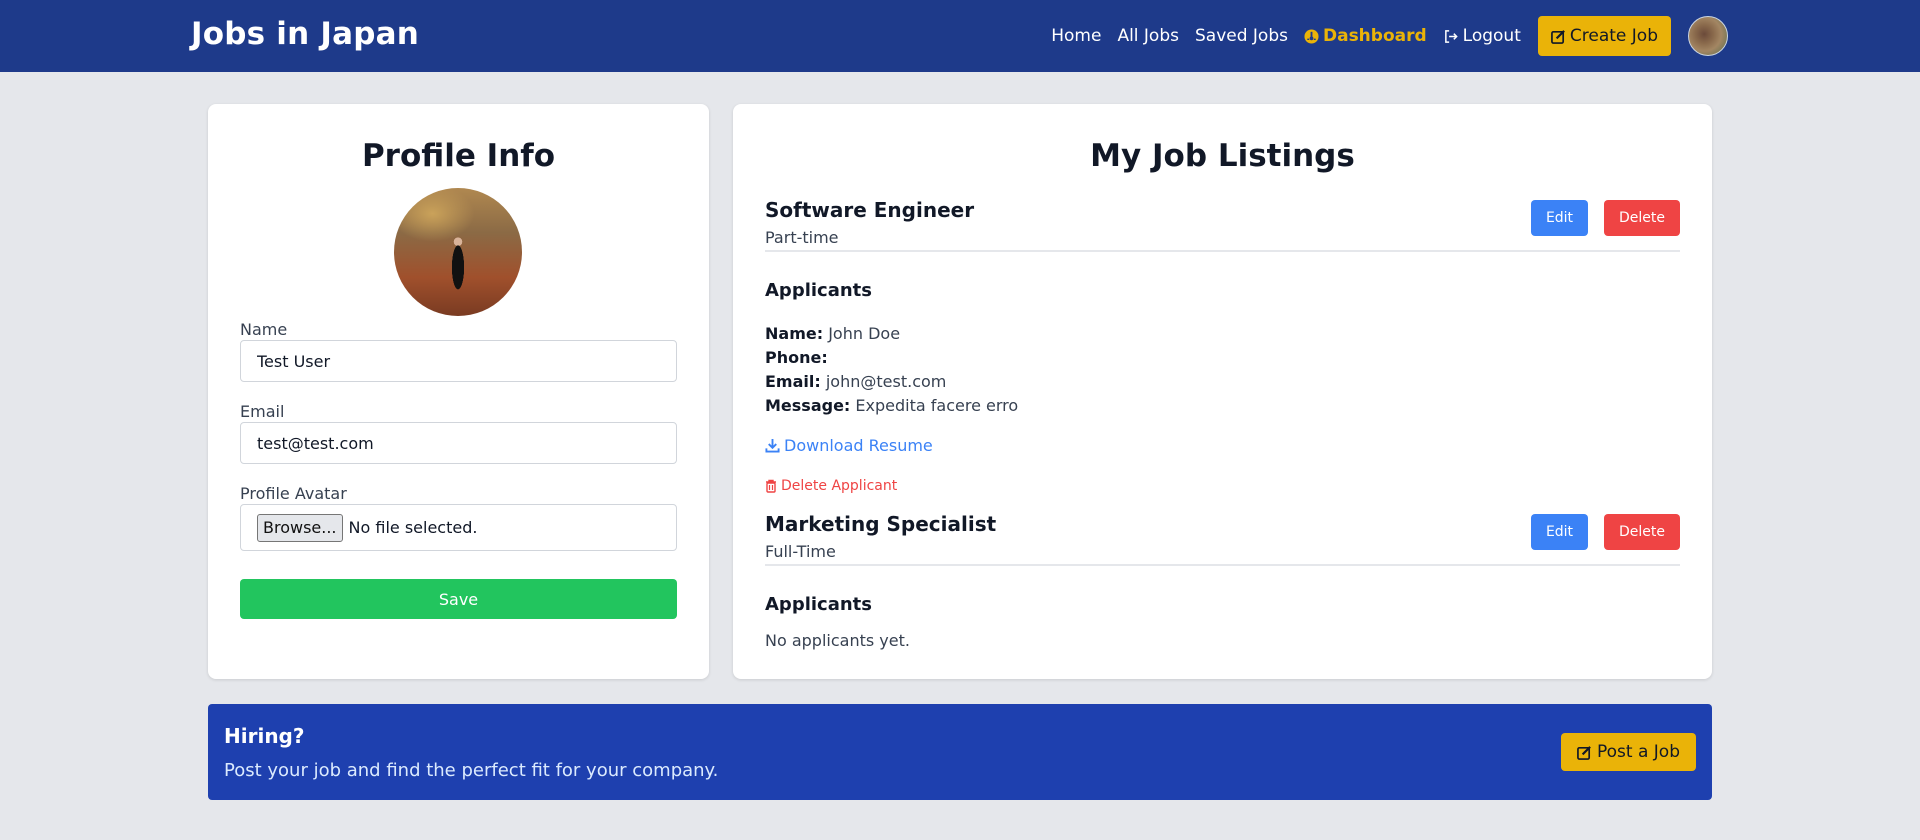 The height and width of the screenshot is (840, 1920). Describe the element at coordinates (1311, 36) in the screenshot. I see `gauge-icon` at that location.